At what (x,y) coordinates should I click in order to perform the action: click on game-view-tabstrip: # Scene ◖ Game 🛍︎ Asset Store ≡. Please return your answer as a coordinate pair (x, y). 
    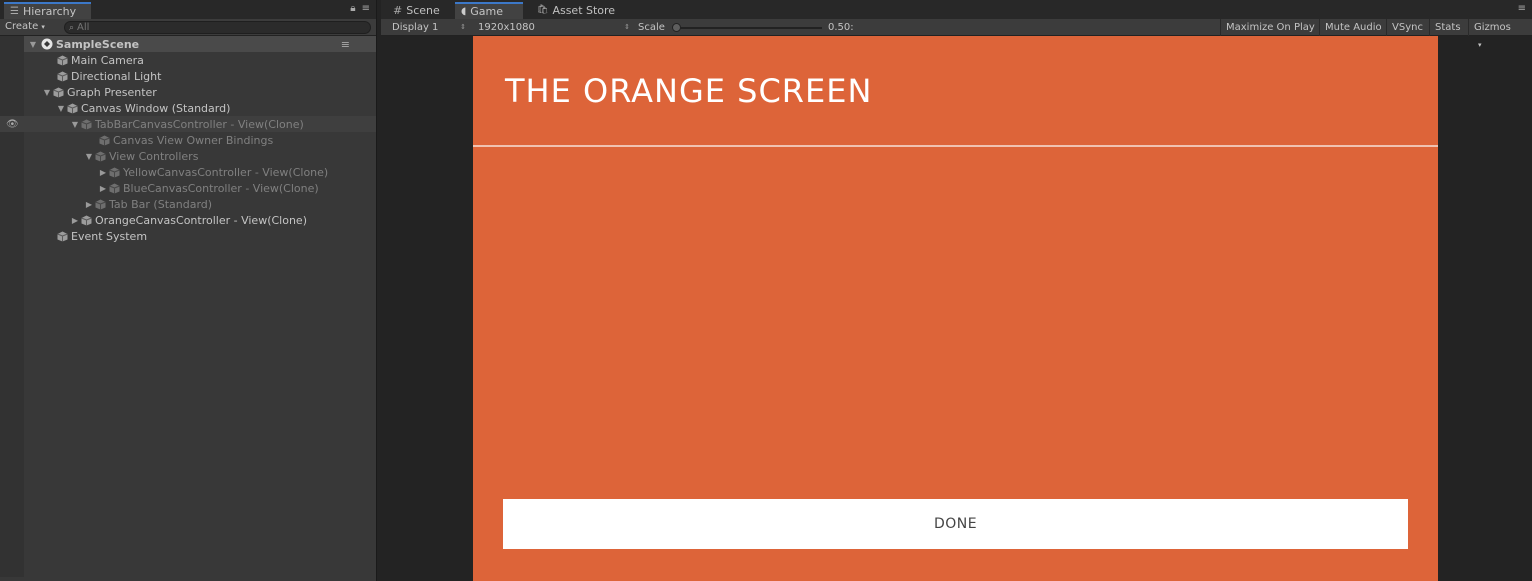
    Looking at the image, I should click on (956, 9).